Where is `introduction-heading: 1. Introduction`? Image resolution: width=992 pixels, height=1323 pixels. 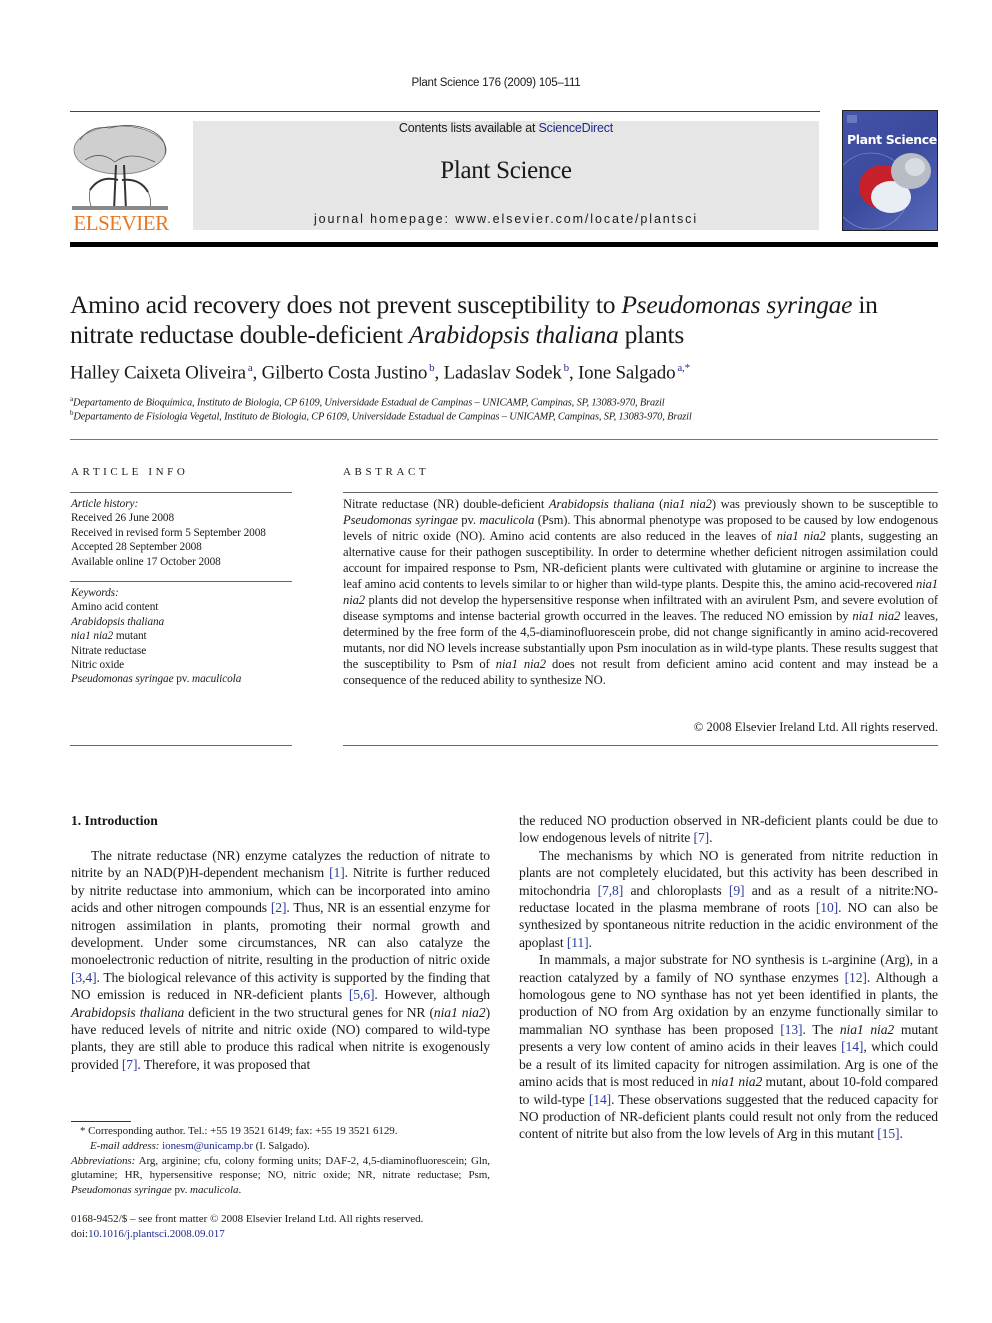 introduction-heading: 1. Introduction is located at coordinates (114, 820).